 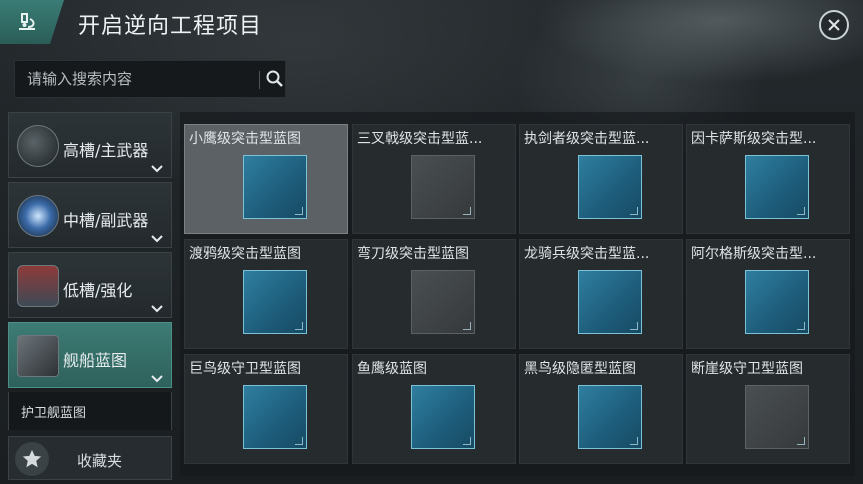 I want to click on blueprint-card: 断崖级守卫型蓝图, so click(x=768, y=409).